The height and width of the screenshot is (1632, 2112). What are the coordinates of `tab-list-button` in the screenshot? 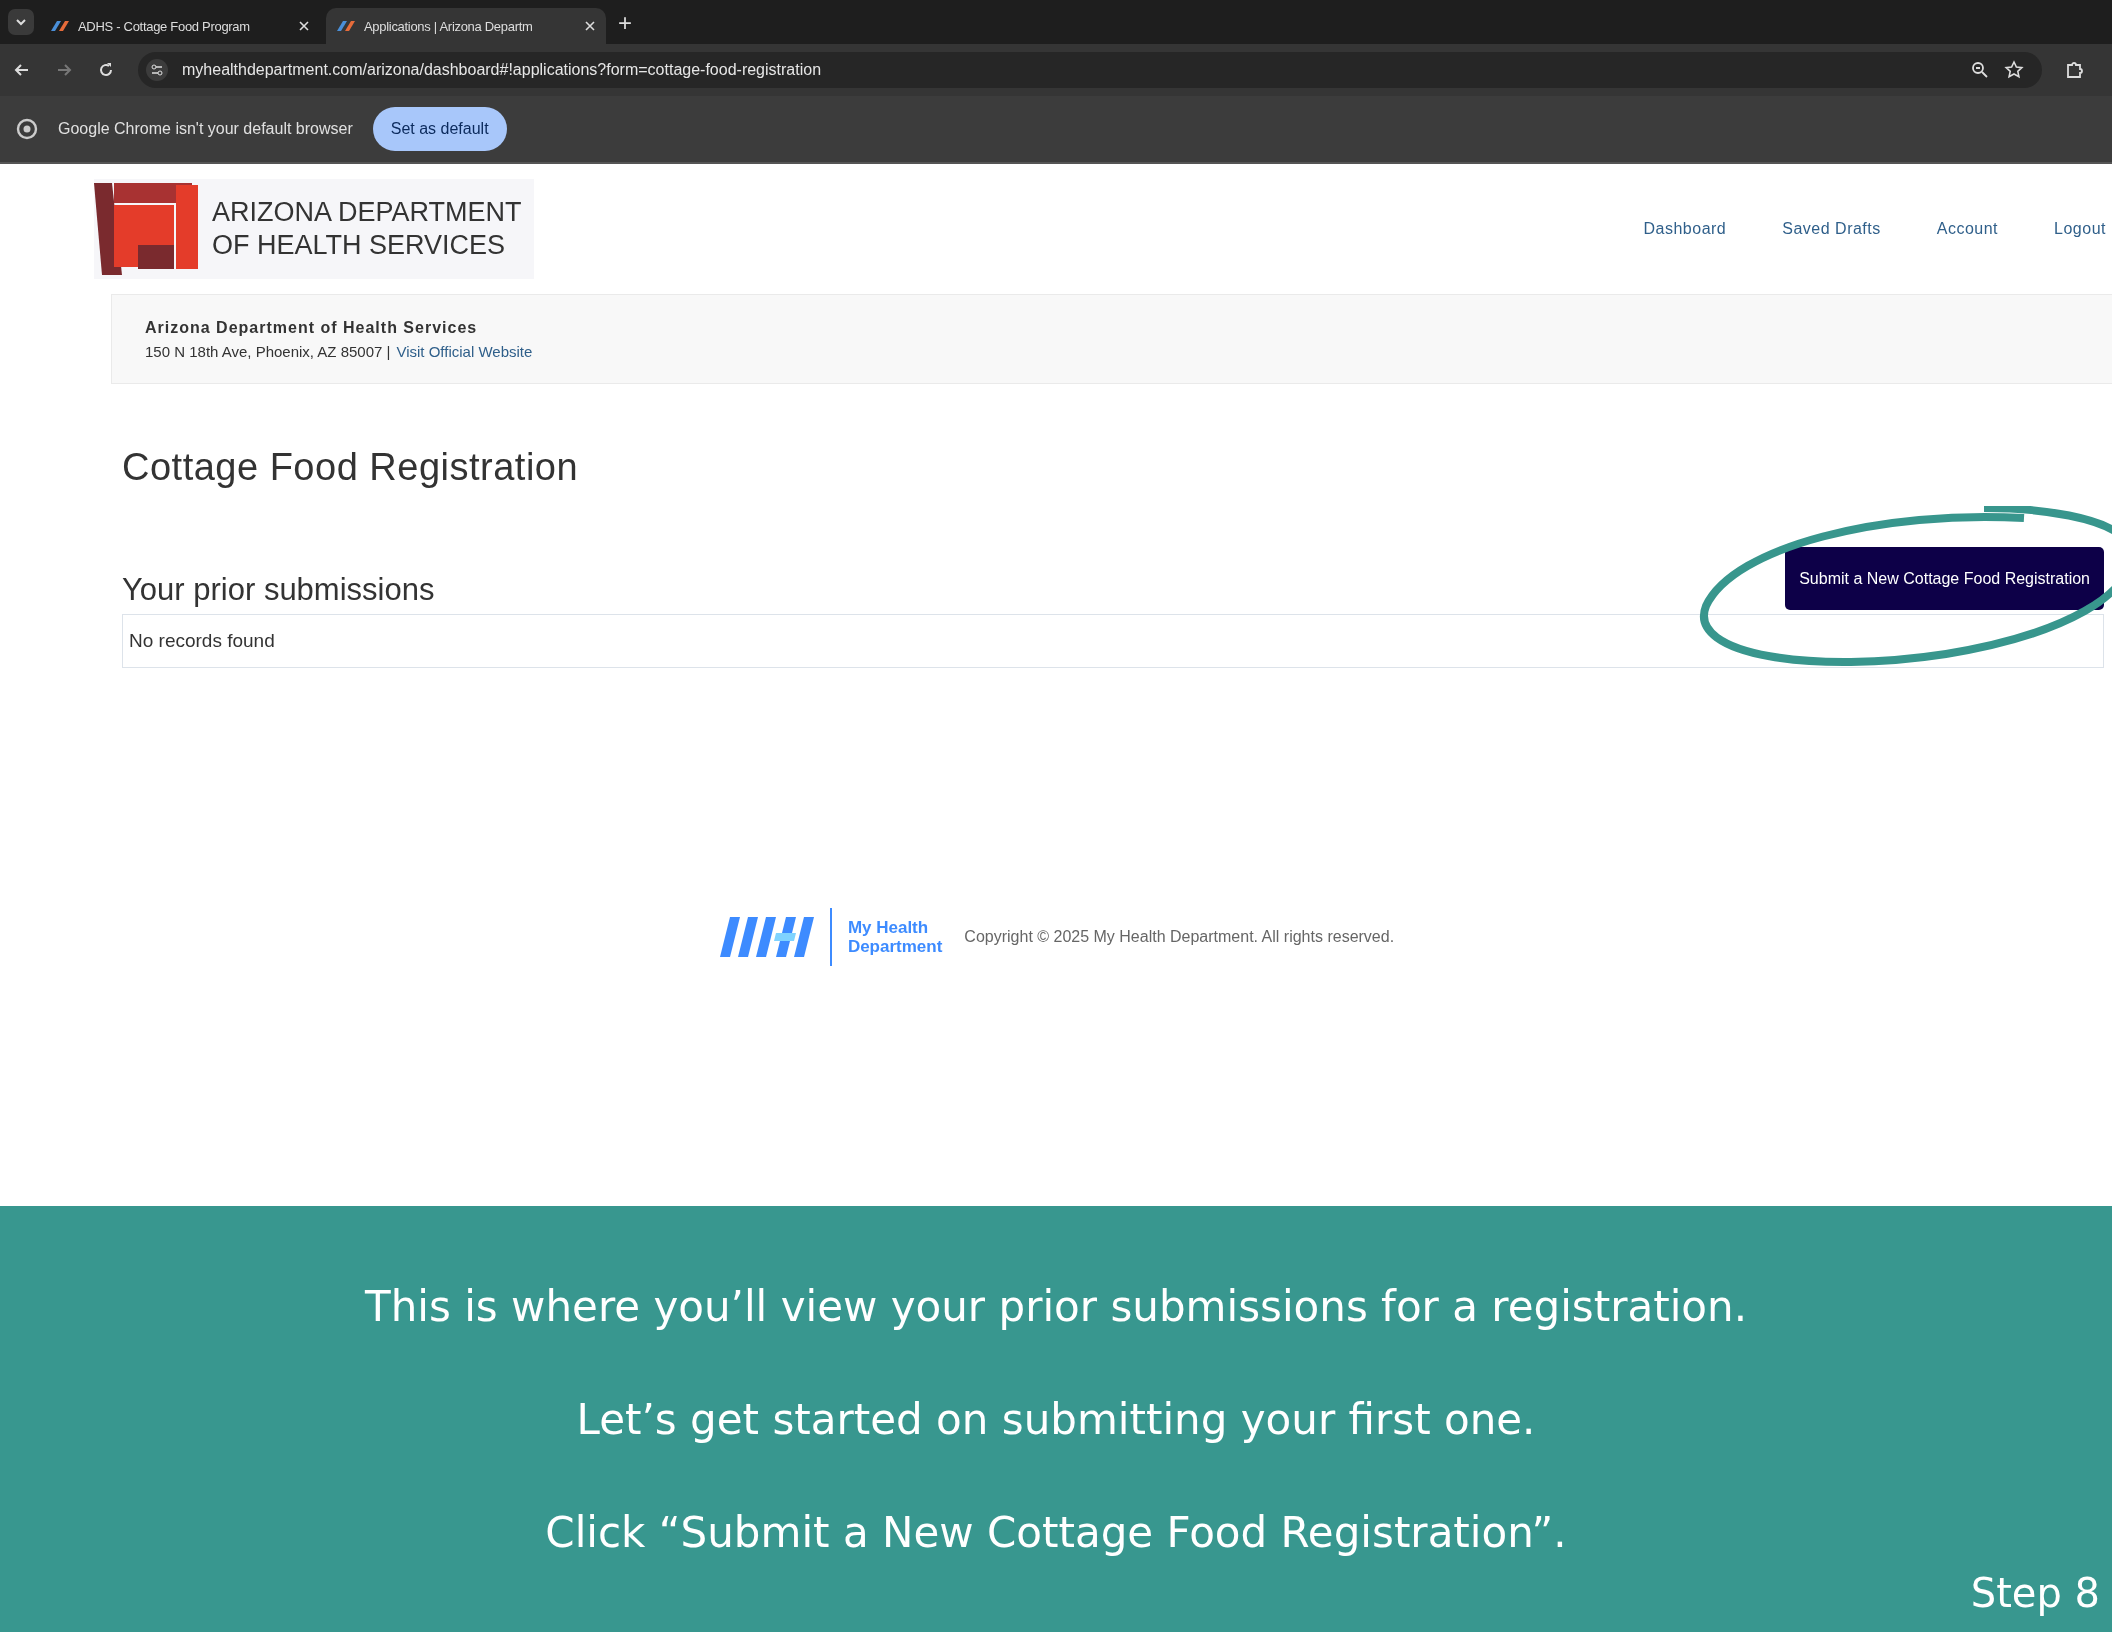 It's located at (21, 22).